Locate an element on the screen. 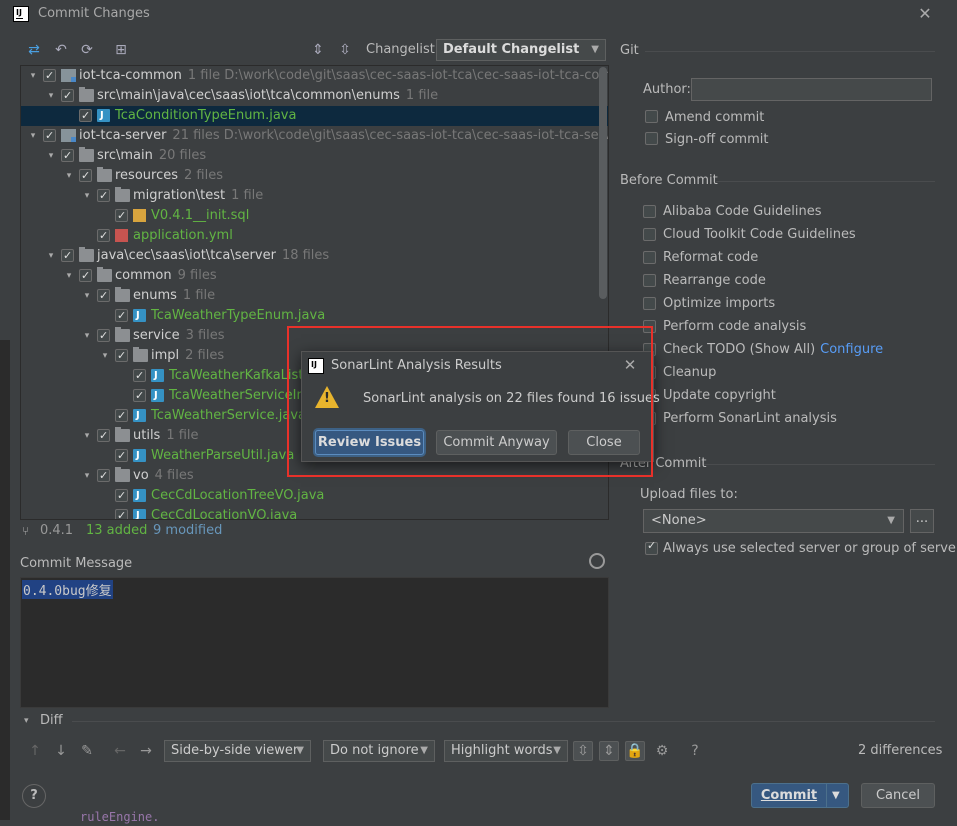 The height and width of the screenshot is (826, 957). group-by-icon: ⊞ is located at coordinates (121, 50).